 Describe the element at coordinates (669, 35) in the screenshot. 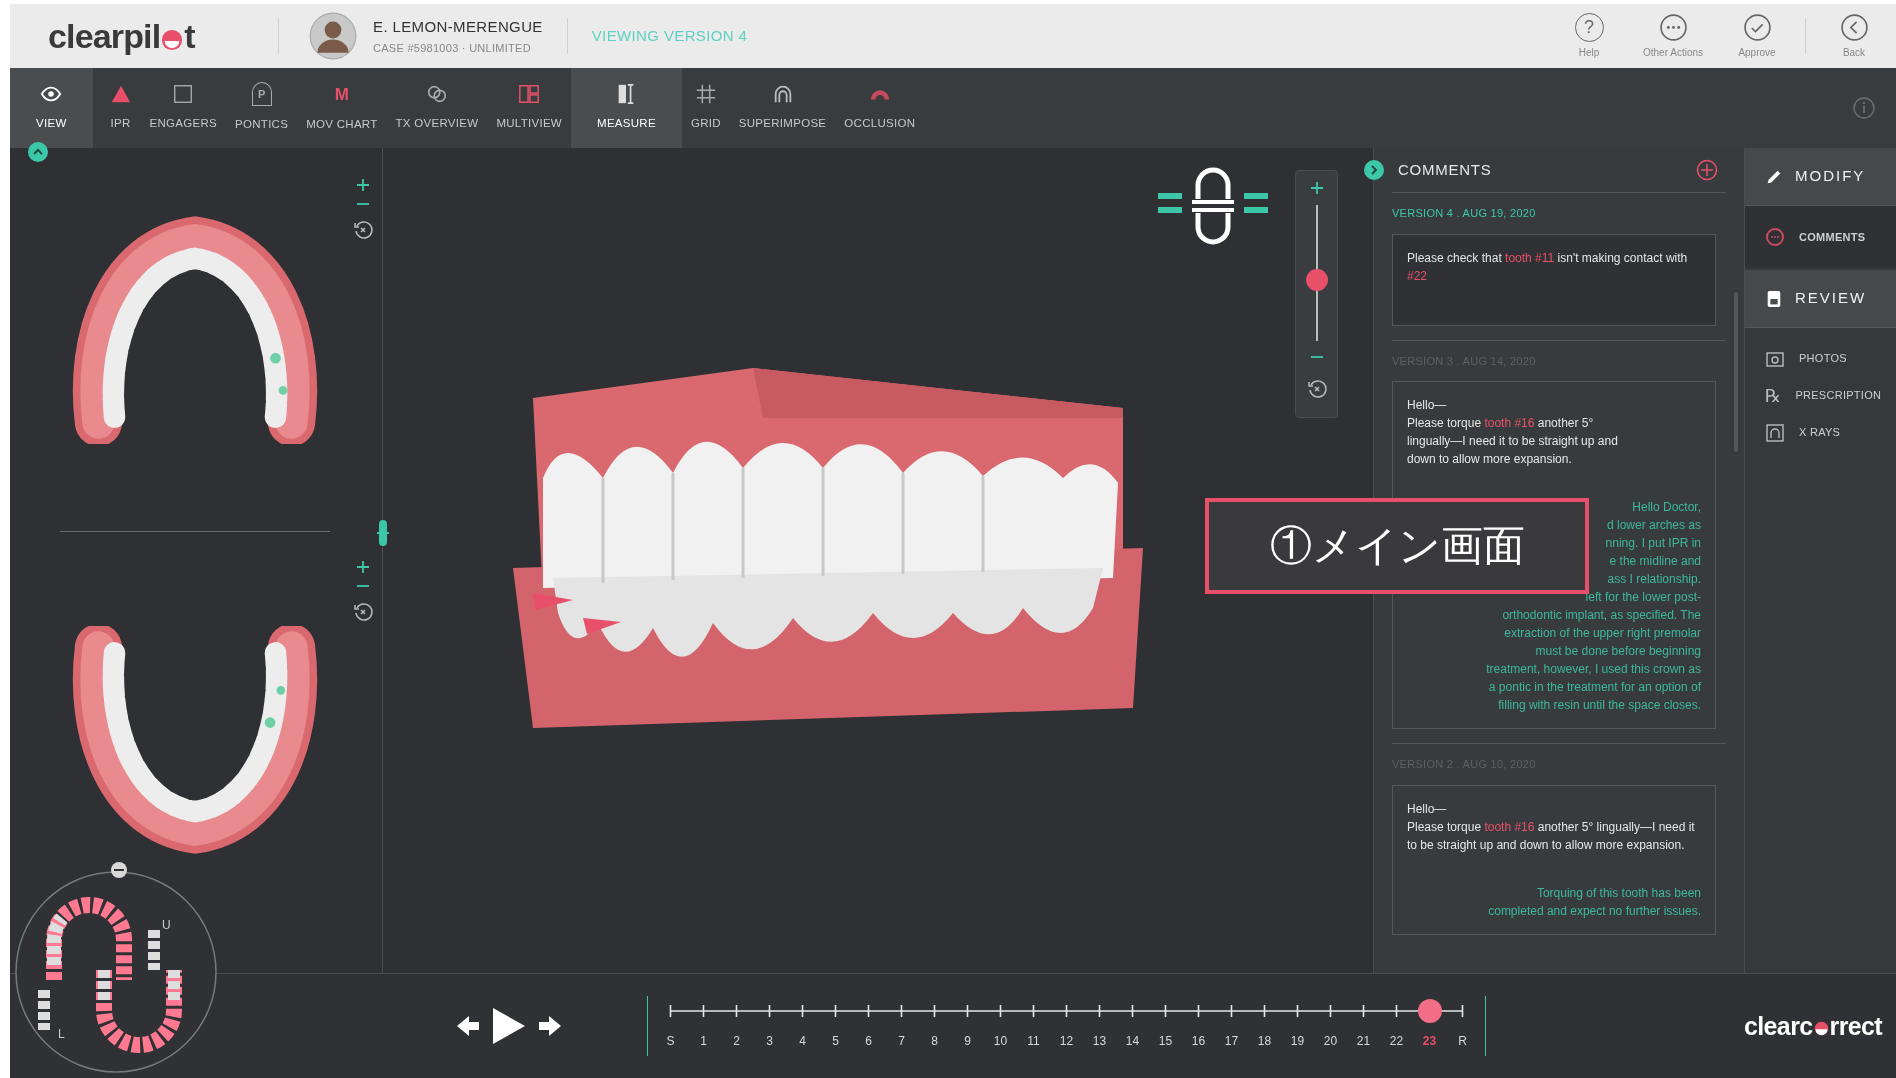

I see `version-status: VIEWING VERSION 4` at that location.